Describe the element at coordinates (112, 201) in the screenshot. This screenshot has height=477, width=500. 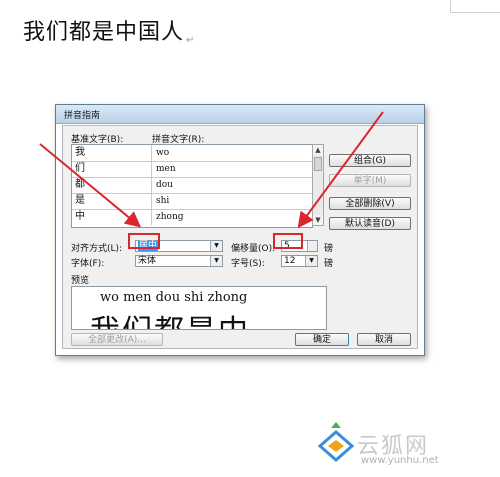
I see `base-text-field: 是` at that location.